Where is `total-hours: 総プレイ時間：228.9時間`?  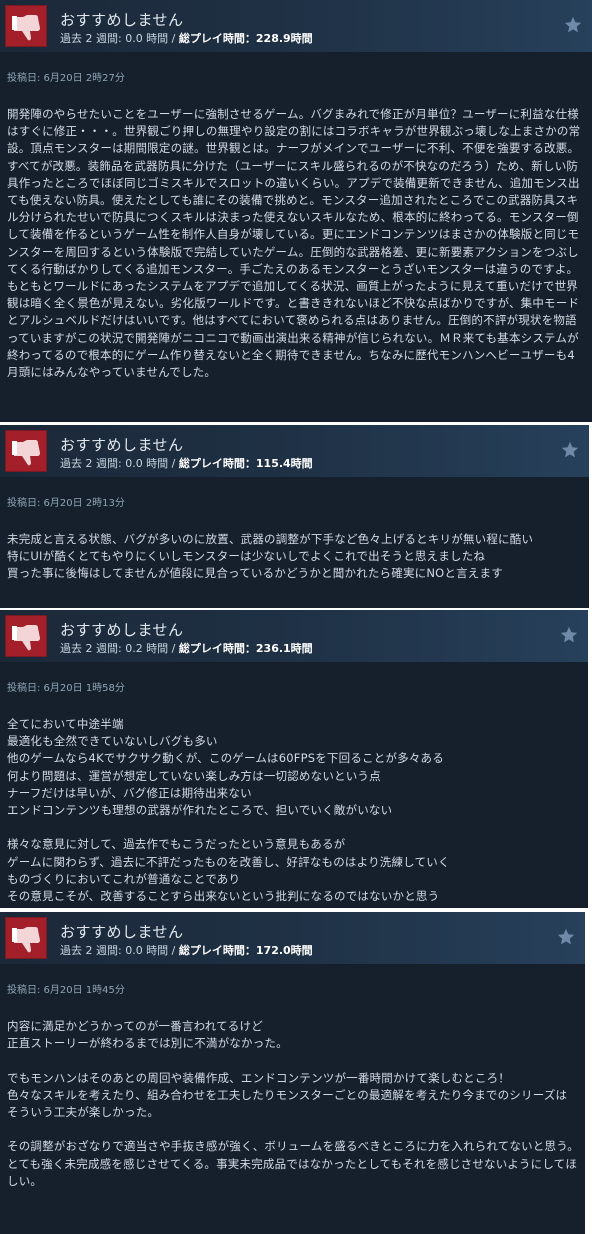 total-hours: 総プレイ時間：228.9時間 is located at coordinates (245, 38).